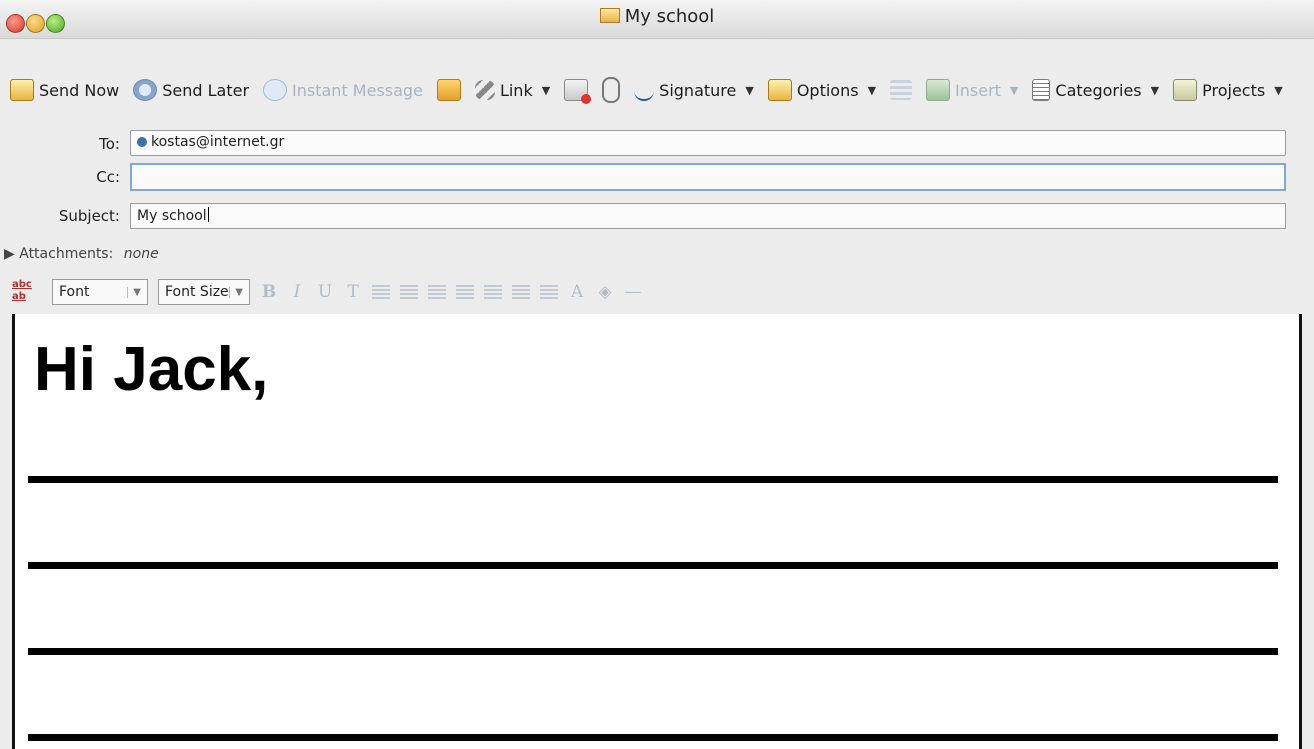 This screenshot has height=749, width=1314. Describe the element at coordinates (409, 292) in the screenshot. I see `align-center-icon` at that location.